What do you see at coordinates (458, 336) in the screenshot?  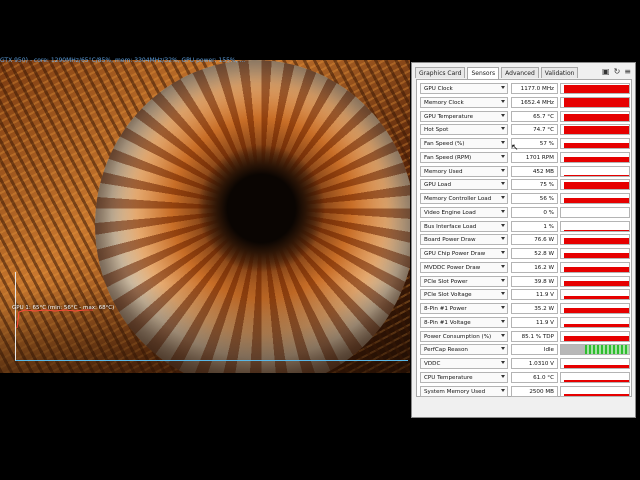 I see `sensor-label: Power Consumption (%)` at bounding box center [458, 336].